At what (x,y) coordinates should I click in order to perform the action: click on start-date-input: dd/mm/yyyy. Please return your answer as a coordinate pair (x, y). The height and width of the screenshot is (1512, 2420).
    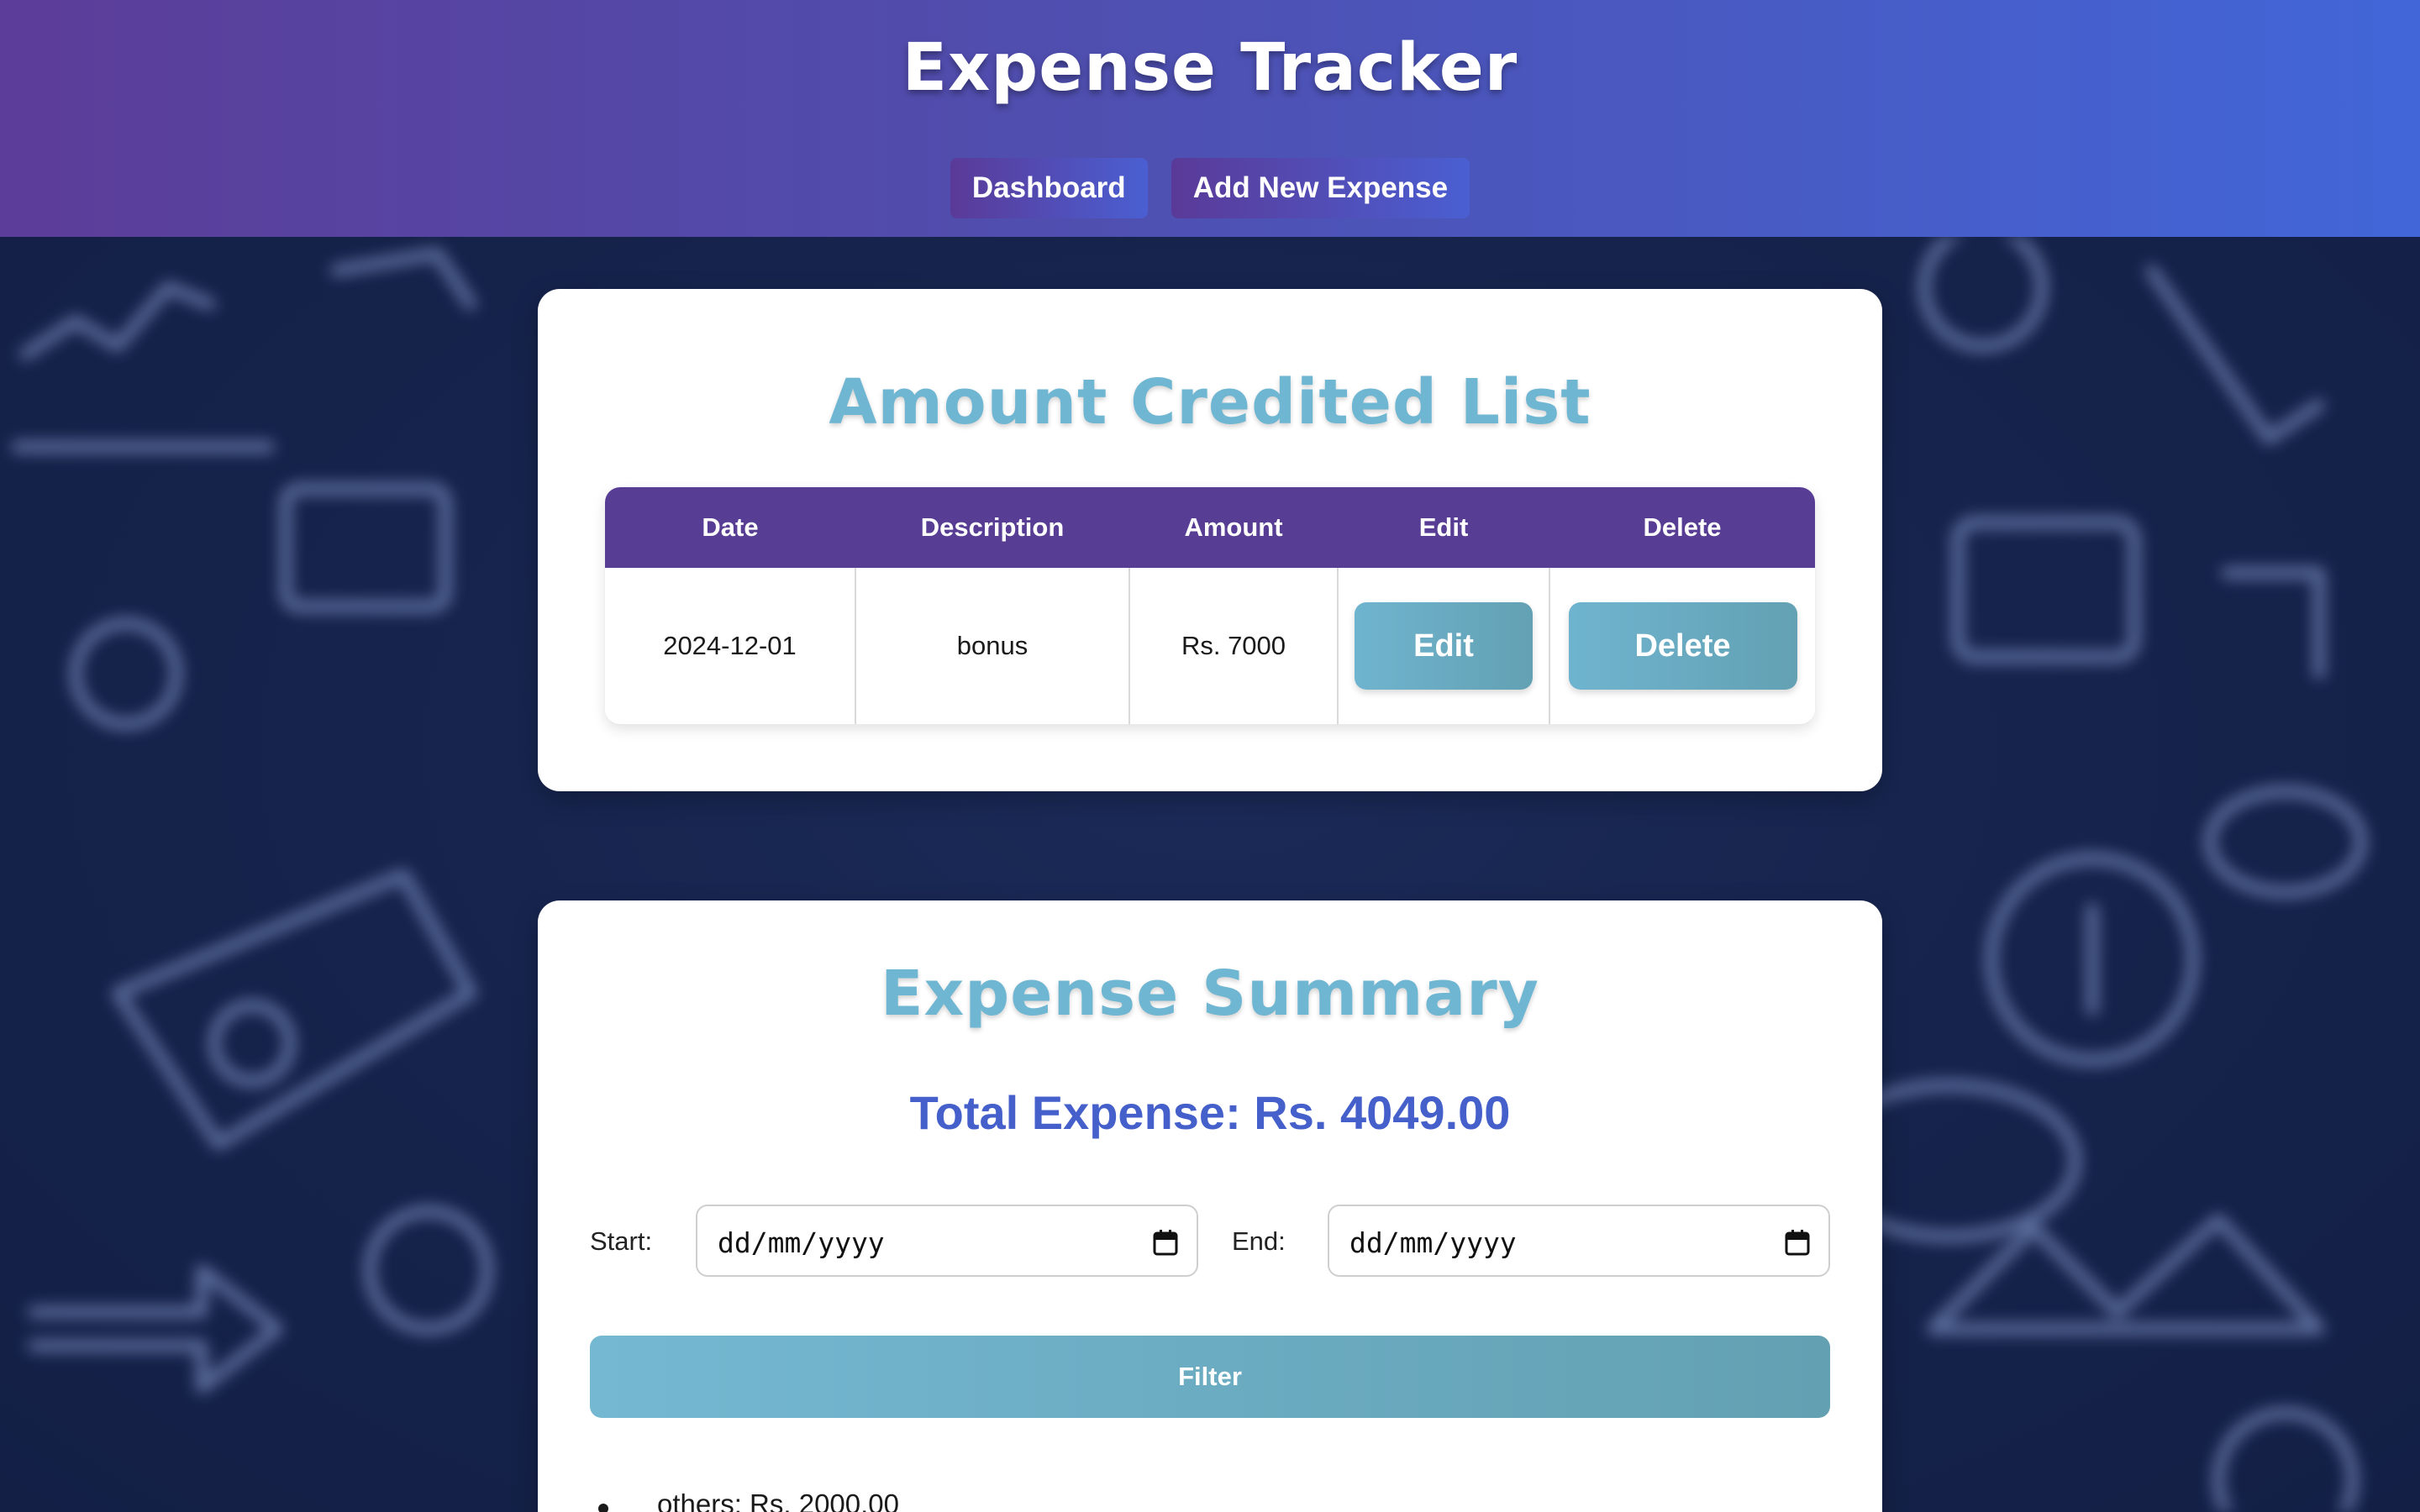
    Looking at the image, I should click on (947, 1241).